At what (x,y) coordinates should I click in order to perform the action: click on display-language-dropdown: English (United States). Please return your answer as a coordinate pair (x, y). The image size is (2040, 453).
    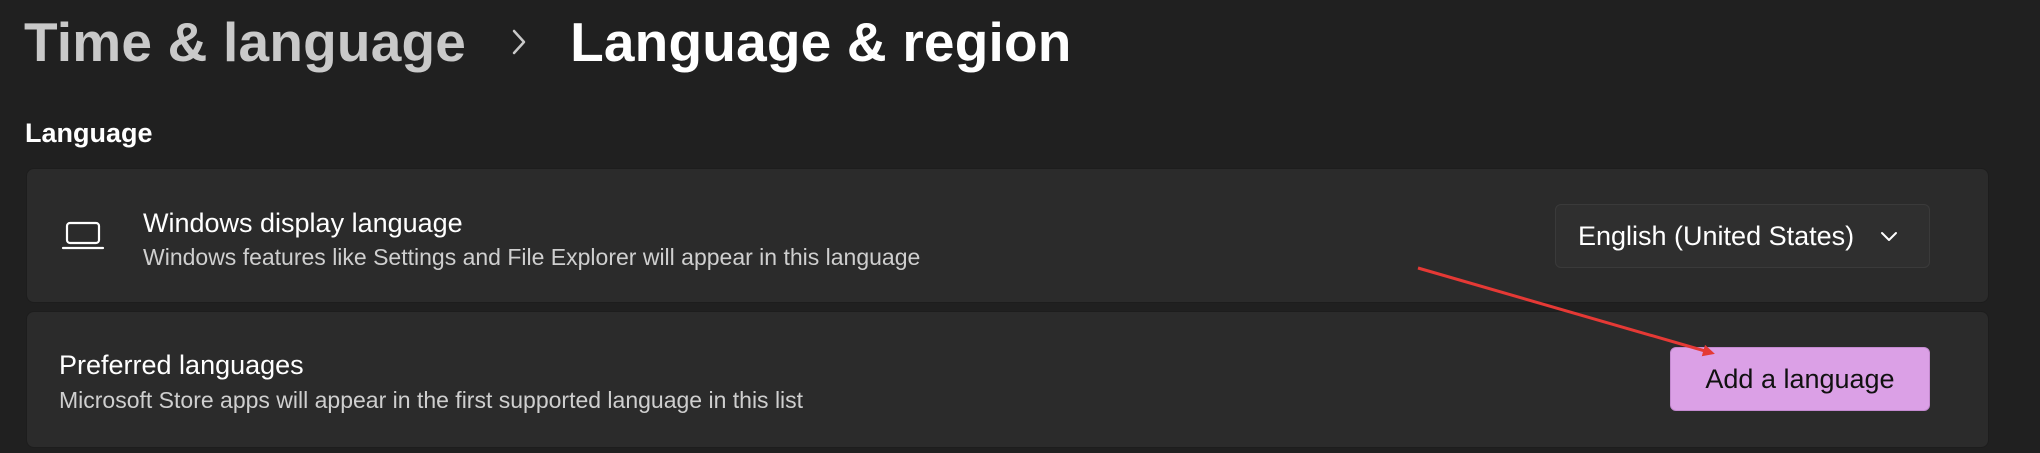
    Looking at the image, I should click on (1742, 236).